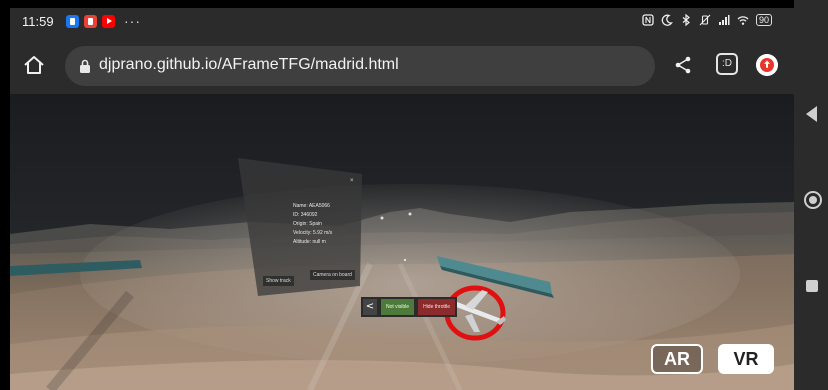  What do you see at coordinates (34, 65) in the screenshot?
I see `home-icon` at bounding box center [34, 65].